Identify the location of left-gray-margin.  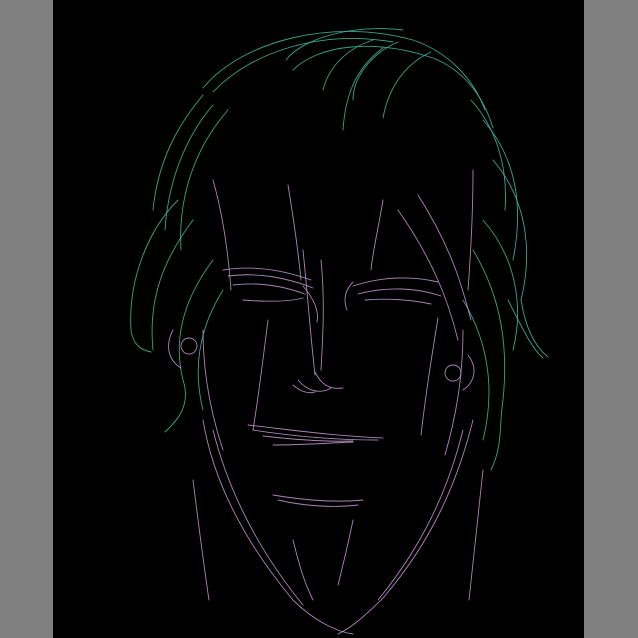
(26, 319).